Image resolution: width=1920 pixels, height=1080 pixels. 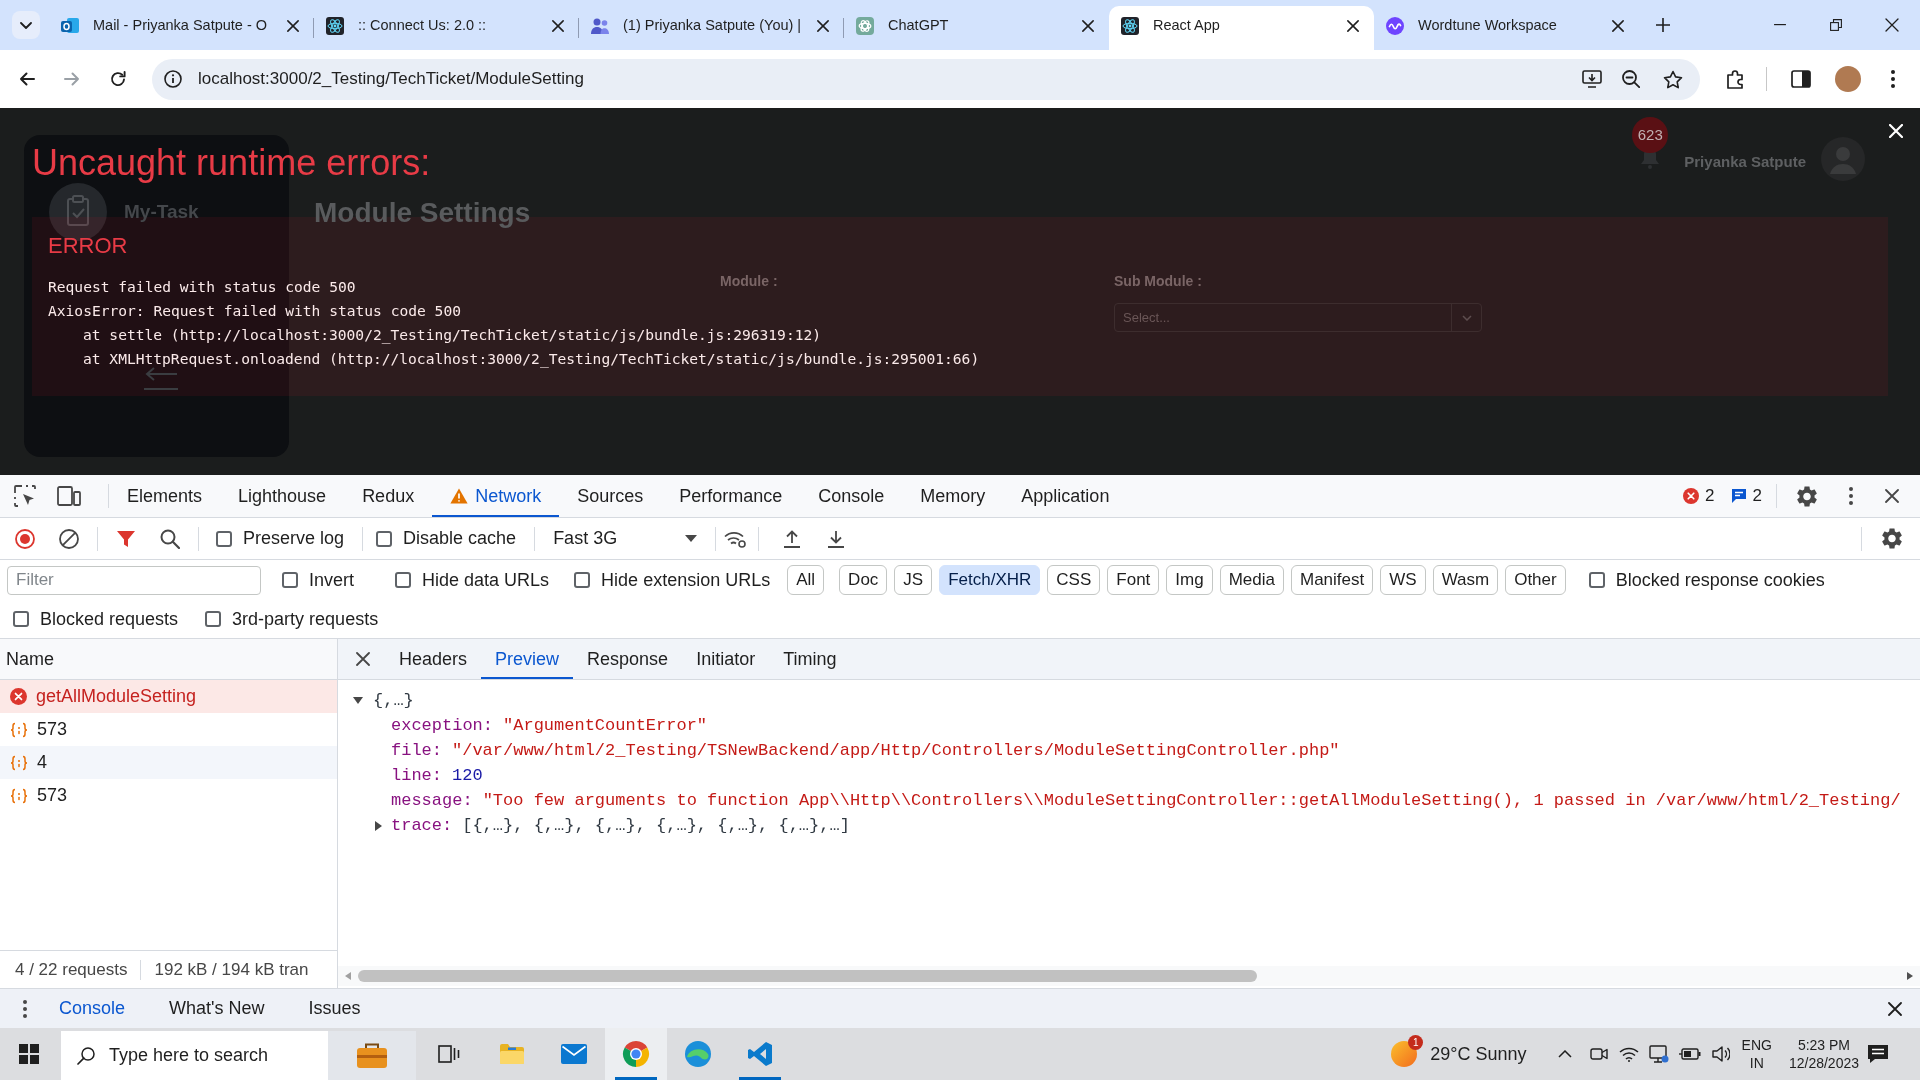 What do you see at coordinates (126, 538) in the screenshot?
I see `filter-icon` at bounding box center [126, 538].